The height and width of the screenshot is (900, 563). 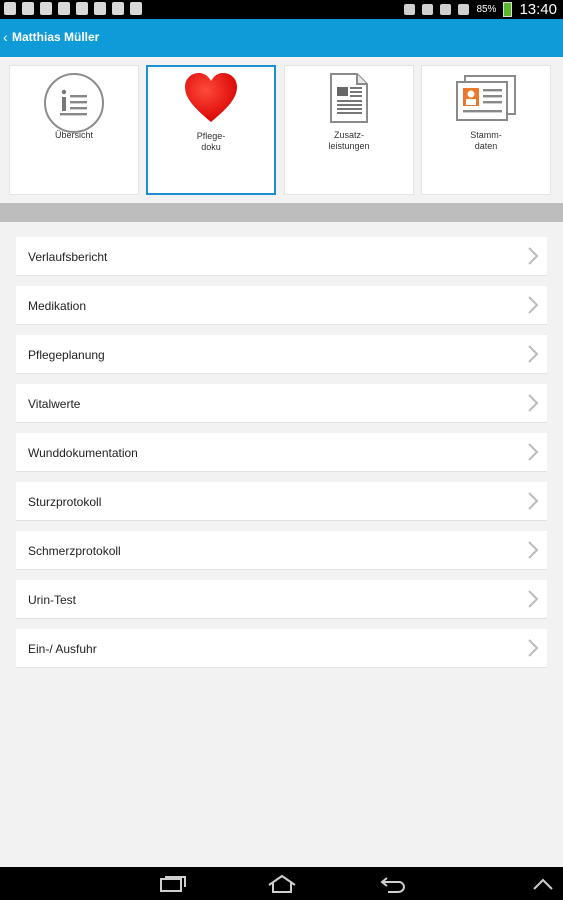 What do you see at coordinates (74, 103) in the screenshot?
I see `info-list-icon` at bounding box center [74, 103].